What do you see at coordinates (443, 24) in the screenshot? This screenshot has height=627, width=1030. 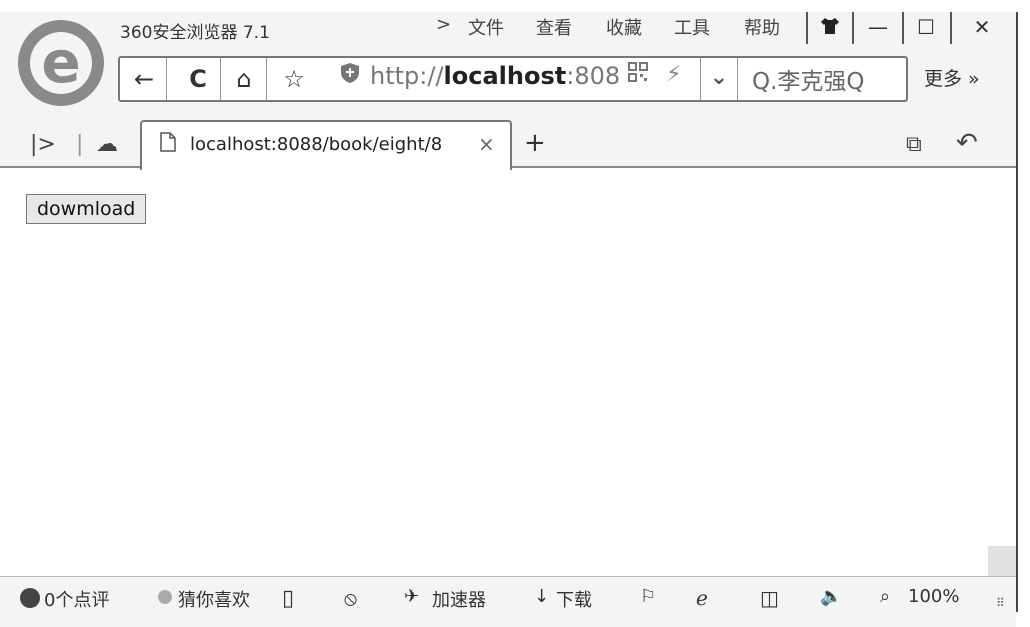 I see `menu-expand-icon: >` at bounding box center [443, 24].